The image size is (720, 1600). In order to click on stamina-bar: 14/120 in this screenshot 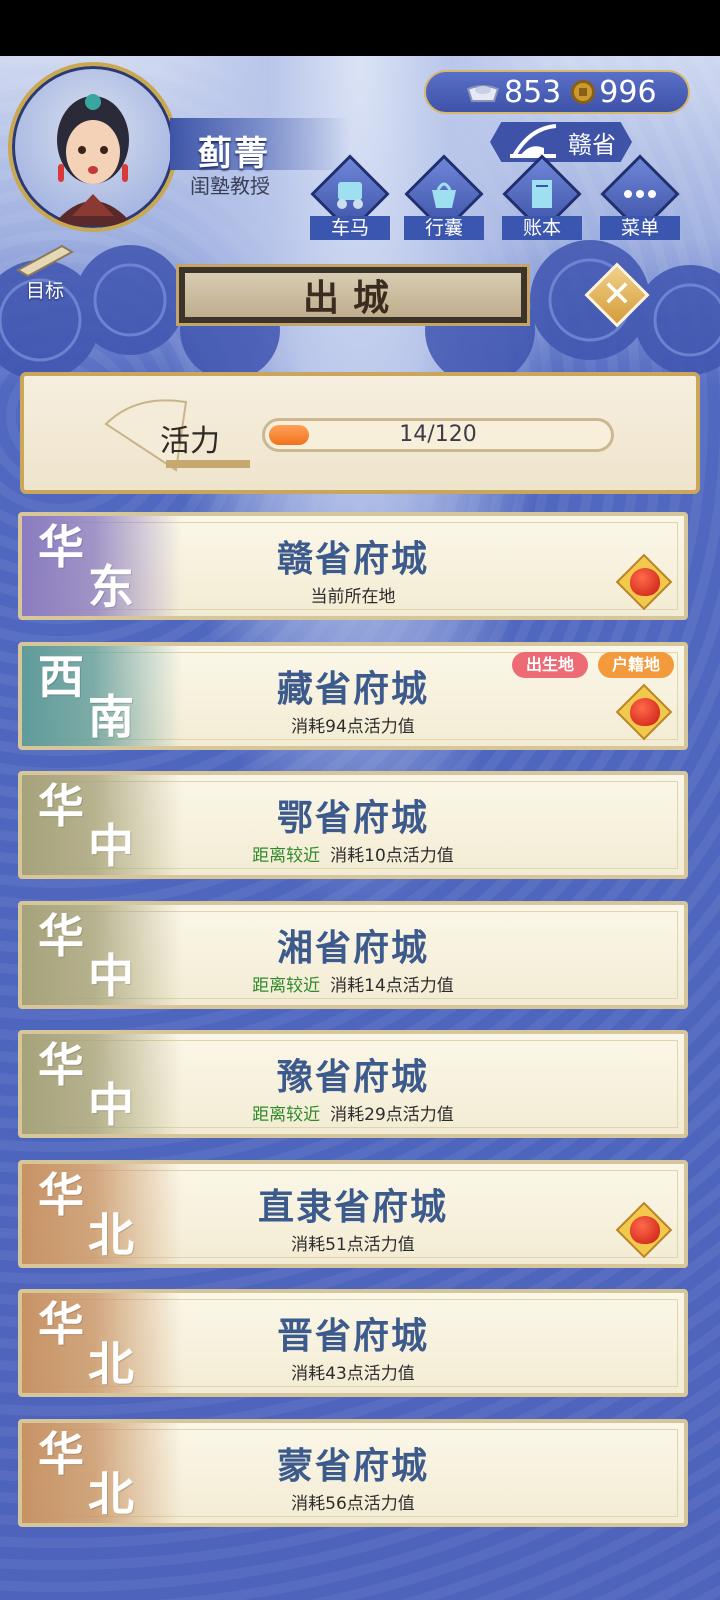, I will do `click(438, 435)`.